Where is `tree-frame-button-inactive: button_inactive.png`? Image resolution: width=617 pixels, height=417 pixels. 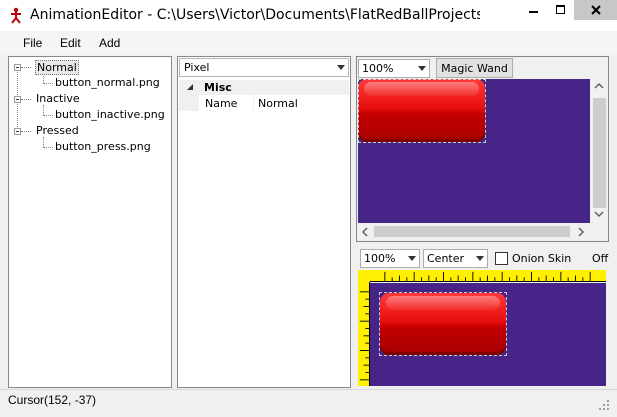 tree-frame-button-inactive: button_inactive.png is located at coordinates (110, 114).